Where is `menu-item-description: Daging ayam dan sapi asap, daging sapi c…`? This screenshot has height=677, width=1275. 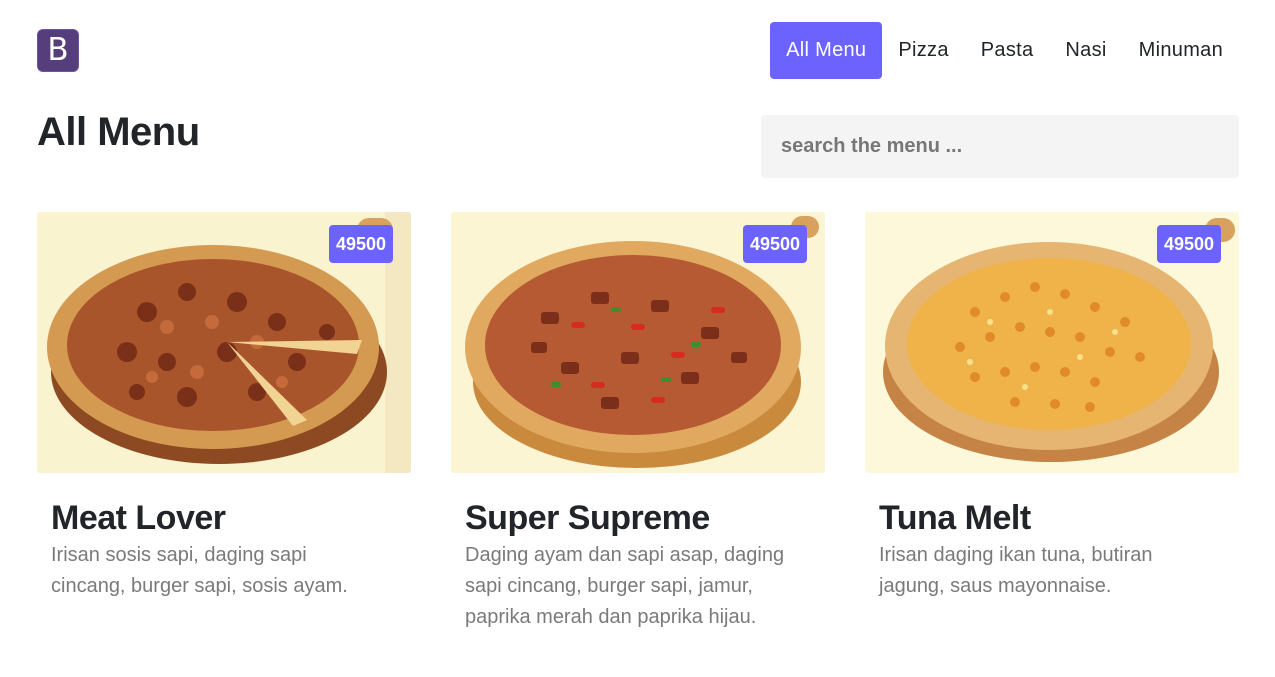 menu-item-description: Daging ayam dan sapi asap, daging sapi c… is located at coordinates (625, 586).